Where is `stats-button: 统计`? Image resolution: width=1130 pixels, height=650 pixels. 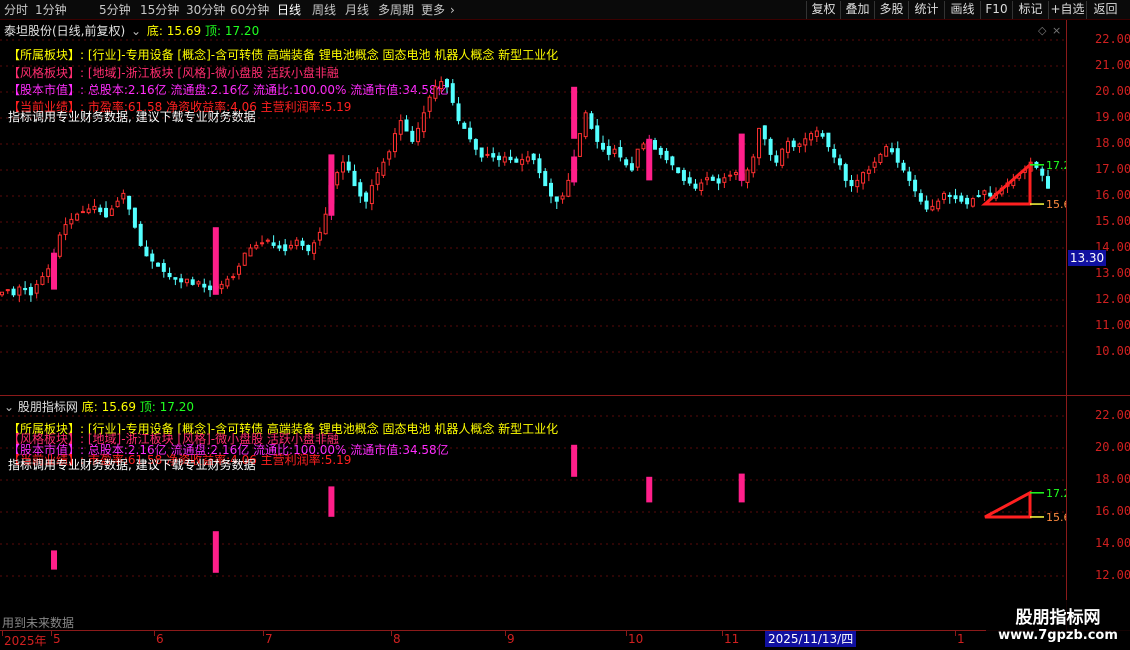
stats-button: 统计 is located at coordinates (926, 10).